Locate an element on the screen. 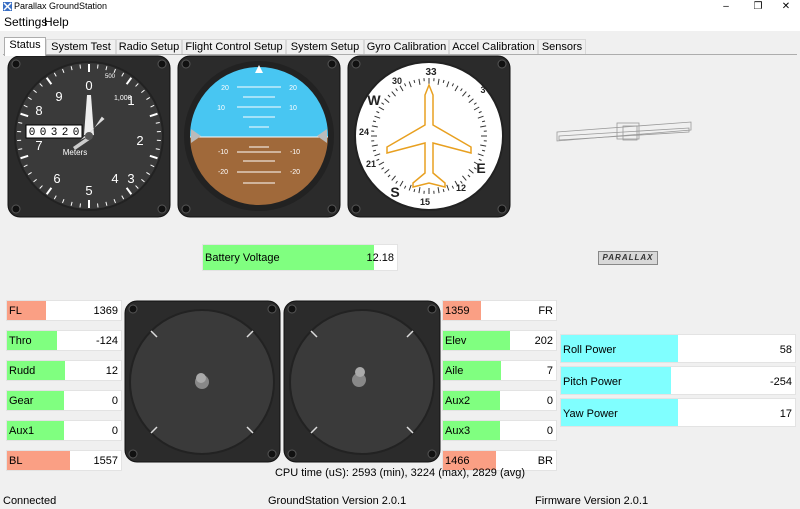 This screenshot has width=800, height=509. heading-indicator: 33 30 W 24 21 S 15 12 E 3 is located at coordinates (429, 136).